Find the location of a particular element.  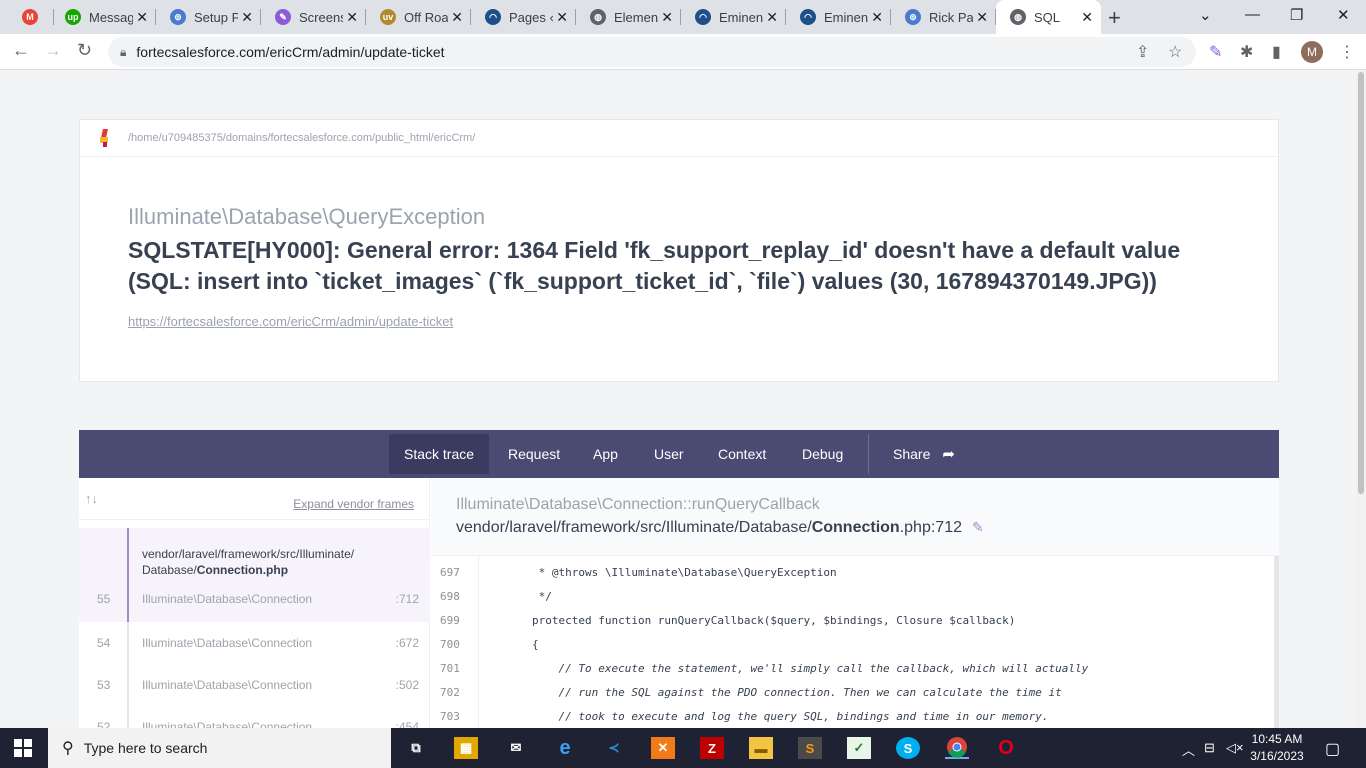

exception-class: Illuminate\Database\QueryException is located at coordinates (307, 216).